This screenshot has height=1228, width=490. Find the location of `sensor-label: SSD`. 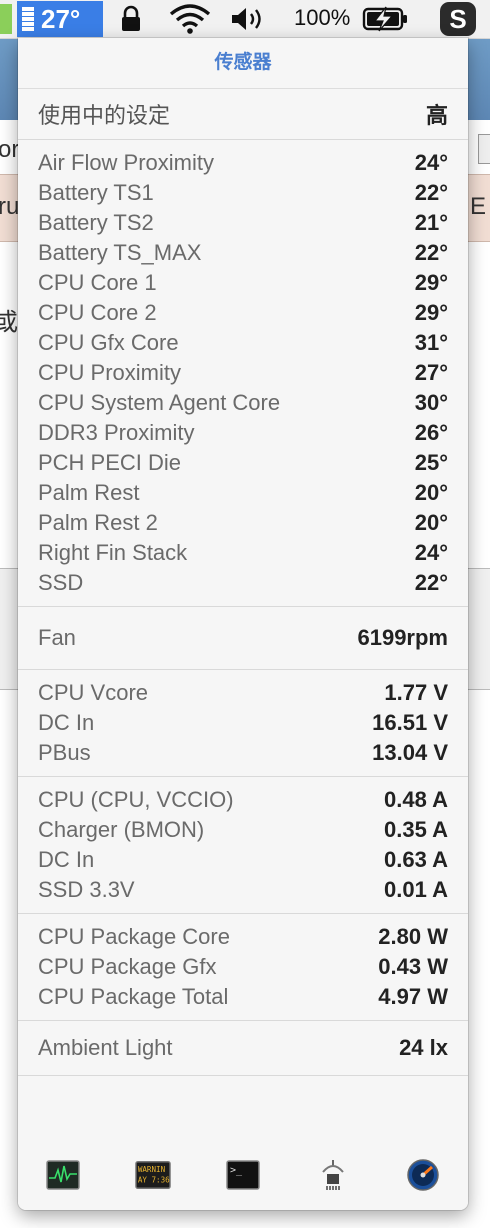

sensor-label: SSD is located at coordinates (61, 582).